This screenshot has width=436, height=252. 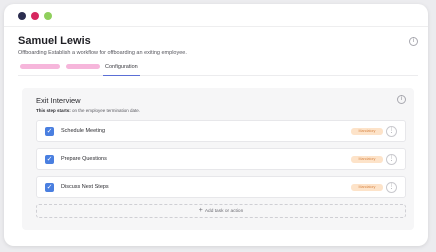 What do you see at coordinates (54, 41) in the screenshot?
I see `page-title: Samuel Lewis` at bounding box center [54, 41].